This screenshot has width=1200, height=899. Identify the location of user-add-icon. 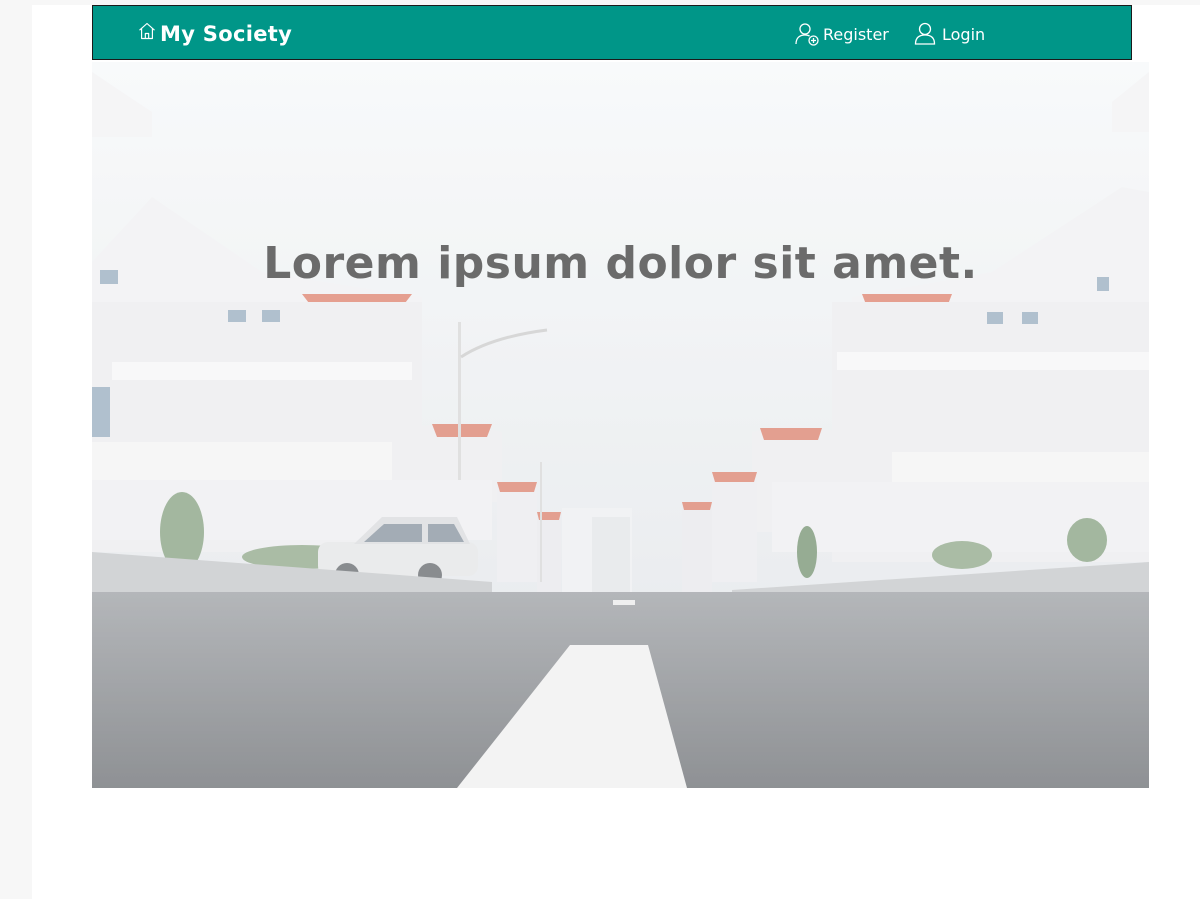
(807, 34).